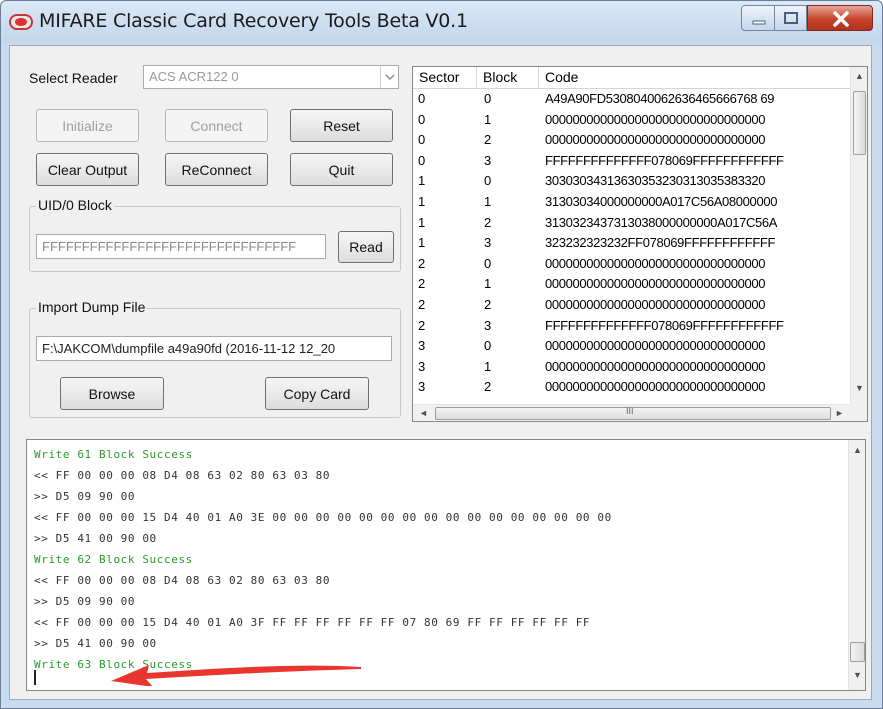 The height and width of the screenshot is (709, 883). I want to click on table-vscroll-thumb, so click(859, 123).